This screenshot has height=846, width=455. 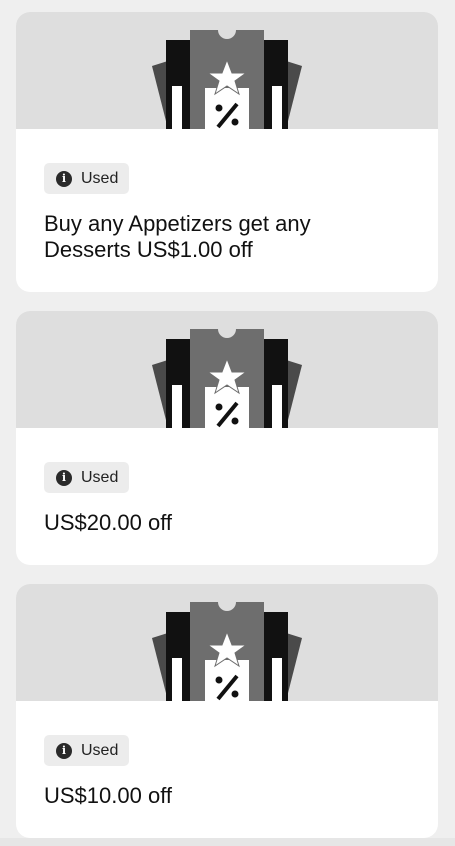 I want to click on coupon-title: US$20.00 off, so click(x=108, y=522).